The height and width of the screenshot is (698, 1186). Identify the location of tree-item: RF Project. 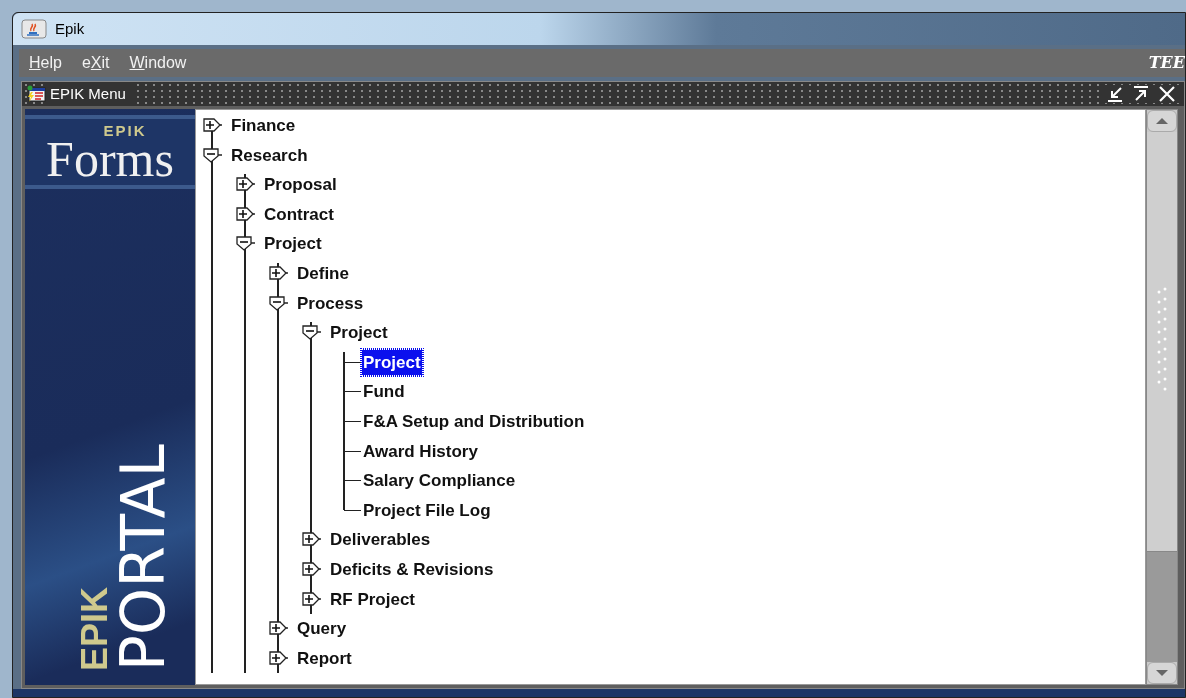
(373, 599).